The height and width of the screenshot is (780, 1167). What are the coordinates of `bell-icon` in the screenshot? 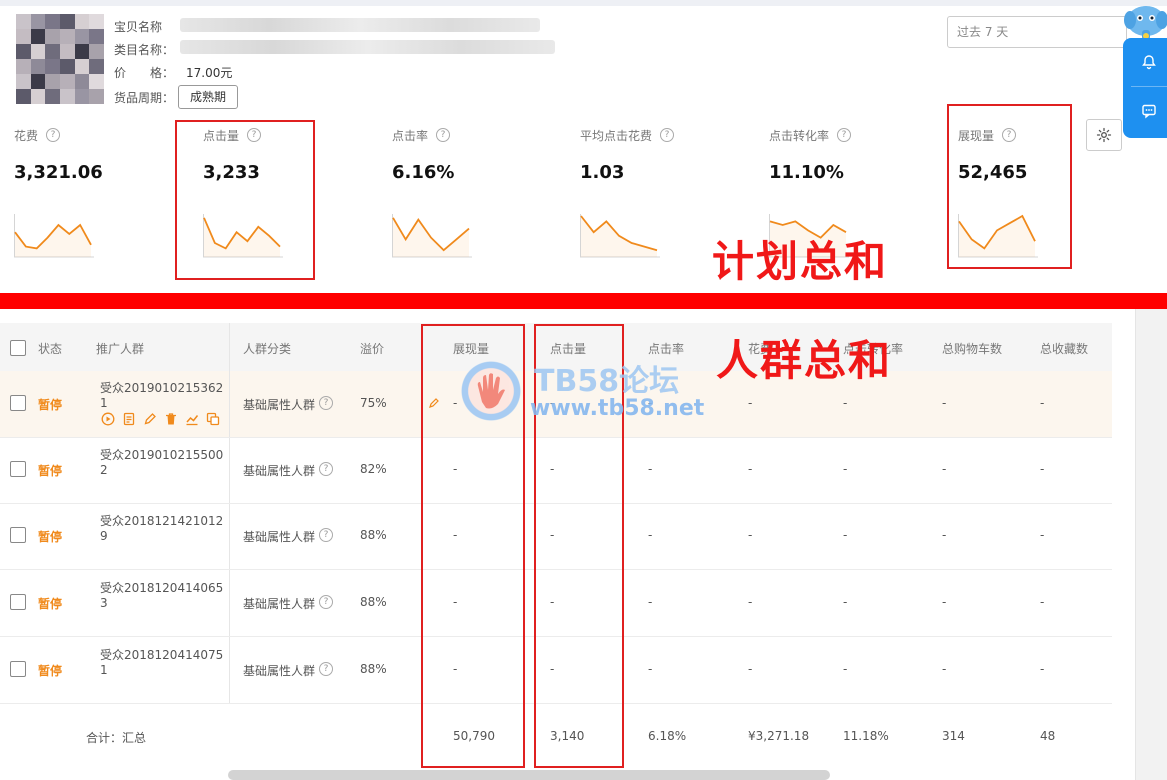 It's located at (1145, 62).